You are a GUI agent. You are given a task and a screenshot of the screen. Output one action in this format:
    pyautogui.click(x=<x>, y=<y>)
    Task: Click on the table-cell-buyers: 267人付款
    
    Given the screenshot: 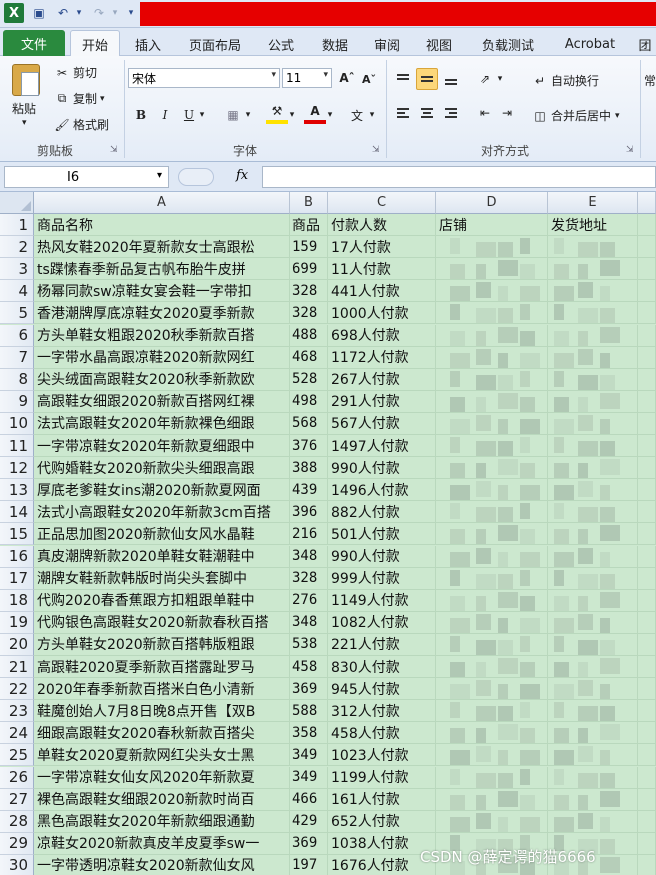 What is the action you would take?
    pyautogui.click(x=382, y=379)
    